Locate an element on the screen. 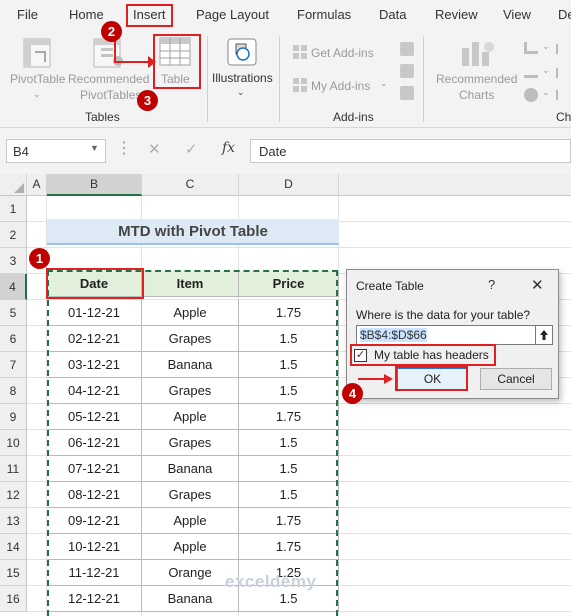 The height and width of the screenshot is (616, 571). range-value: $B$4:$D$66 is located at coordinates (393, 335).